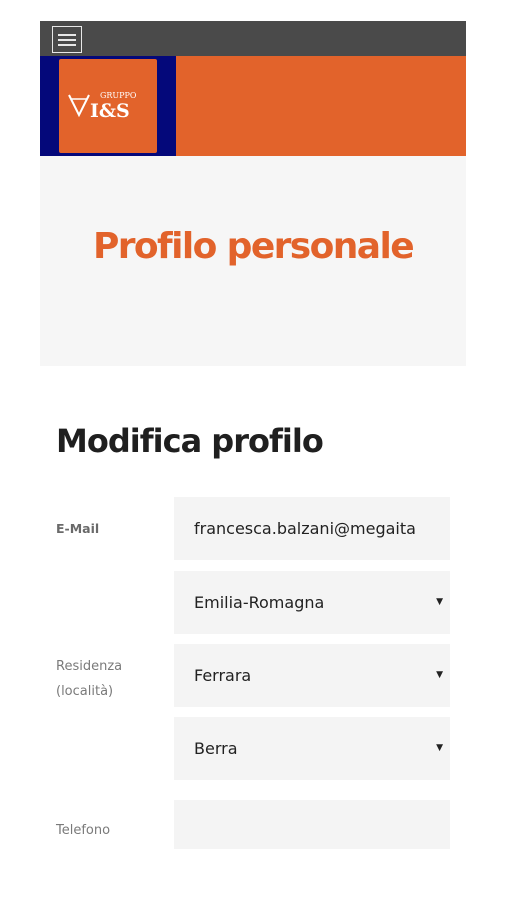 The height and width of the screenshot is (900, 507). Describe the element at coordinates (190, 441) in the screenshot. I see `form-title: Modifica profilo` at that location.